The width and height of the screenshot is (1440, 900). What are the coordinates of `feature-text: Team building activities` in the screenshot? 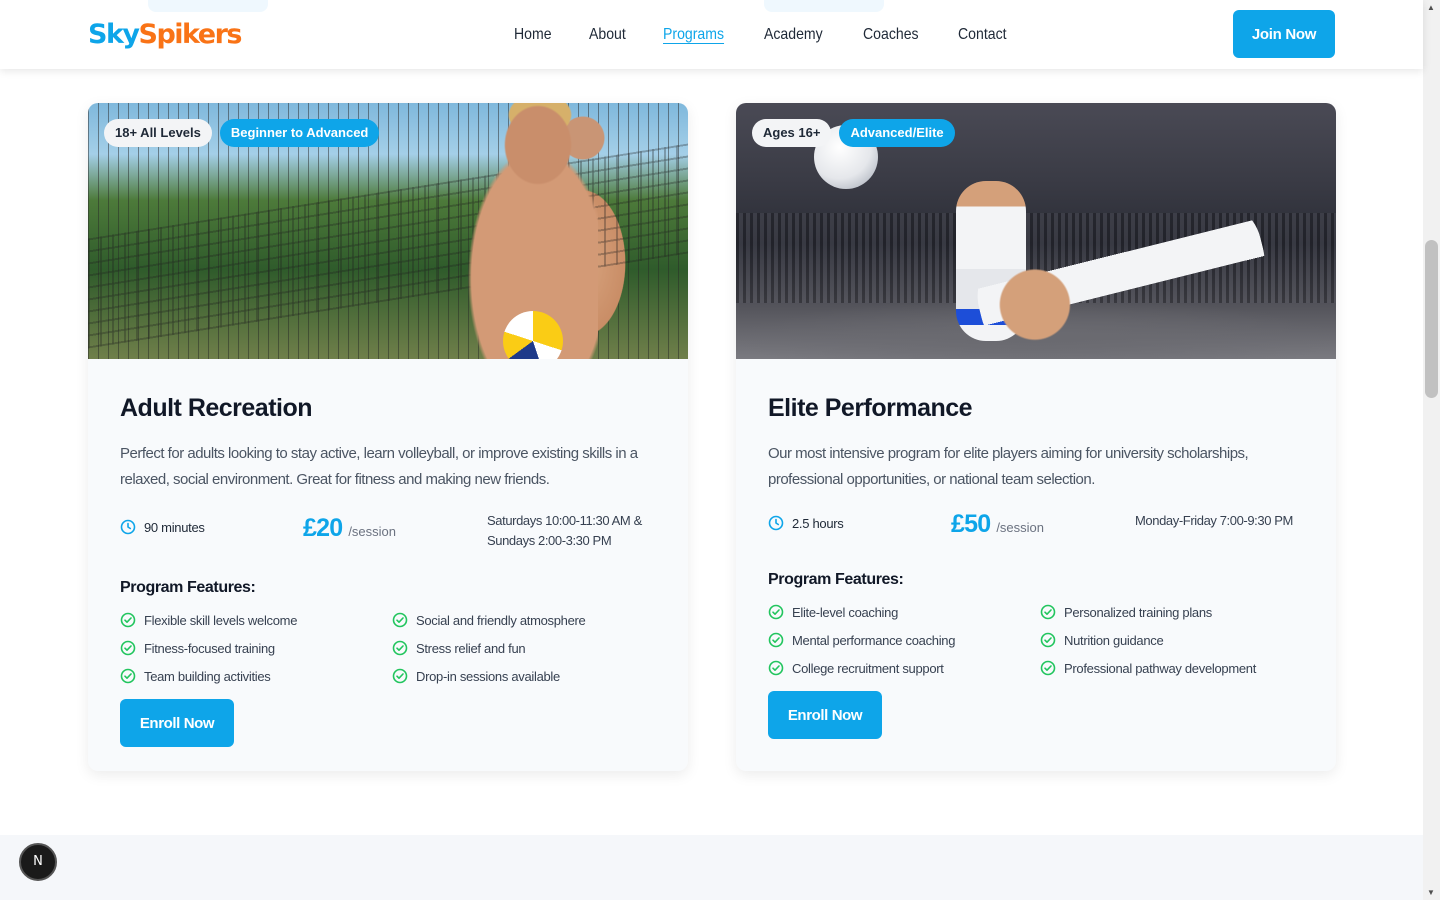 It's located at (207, 676).